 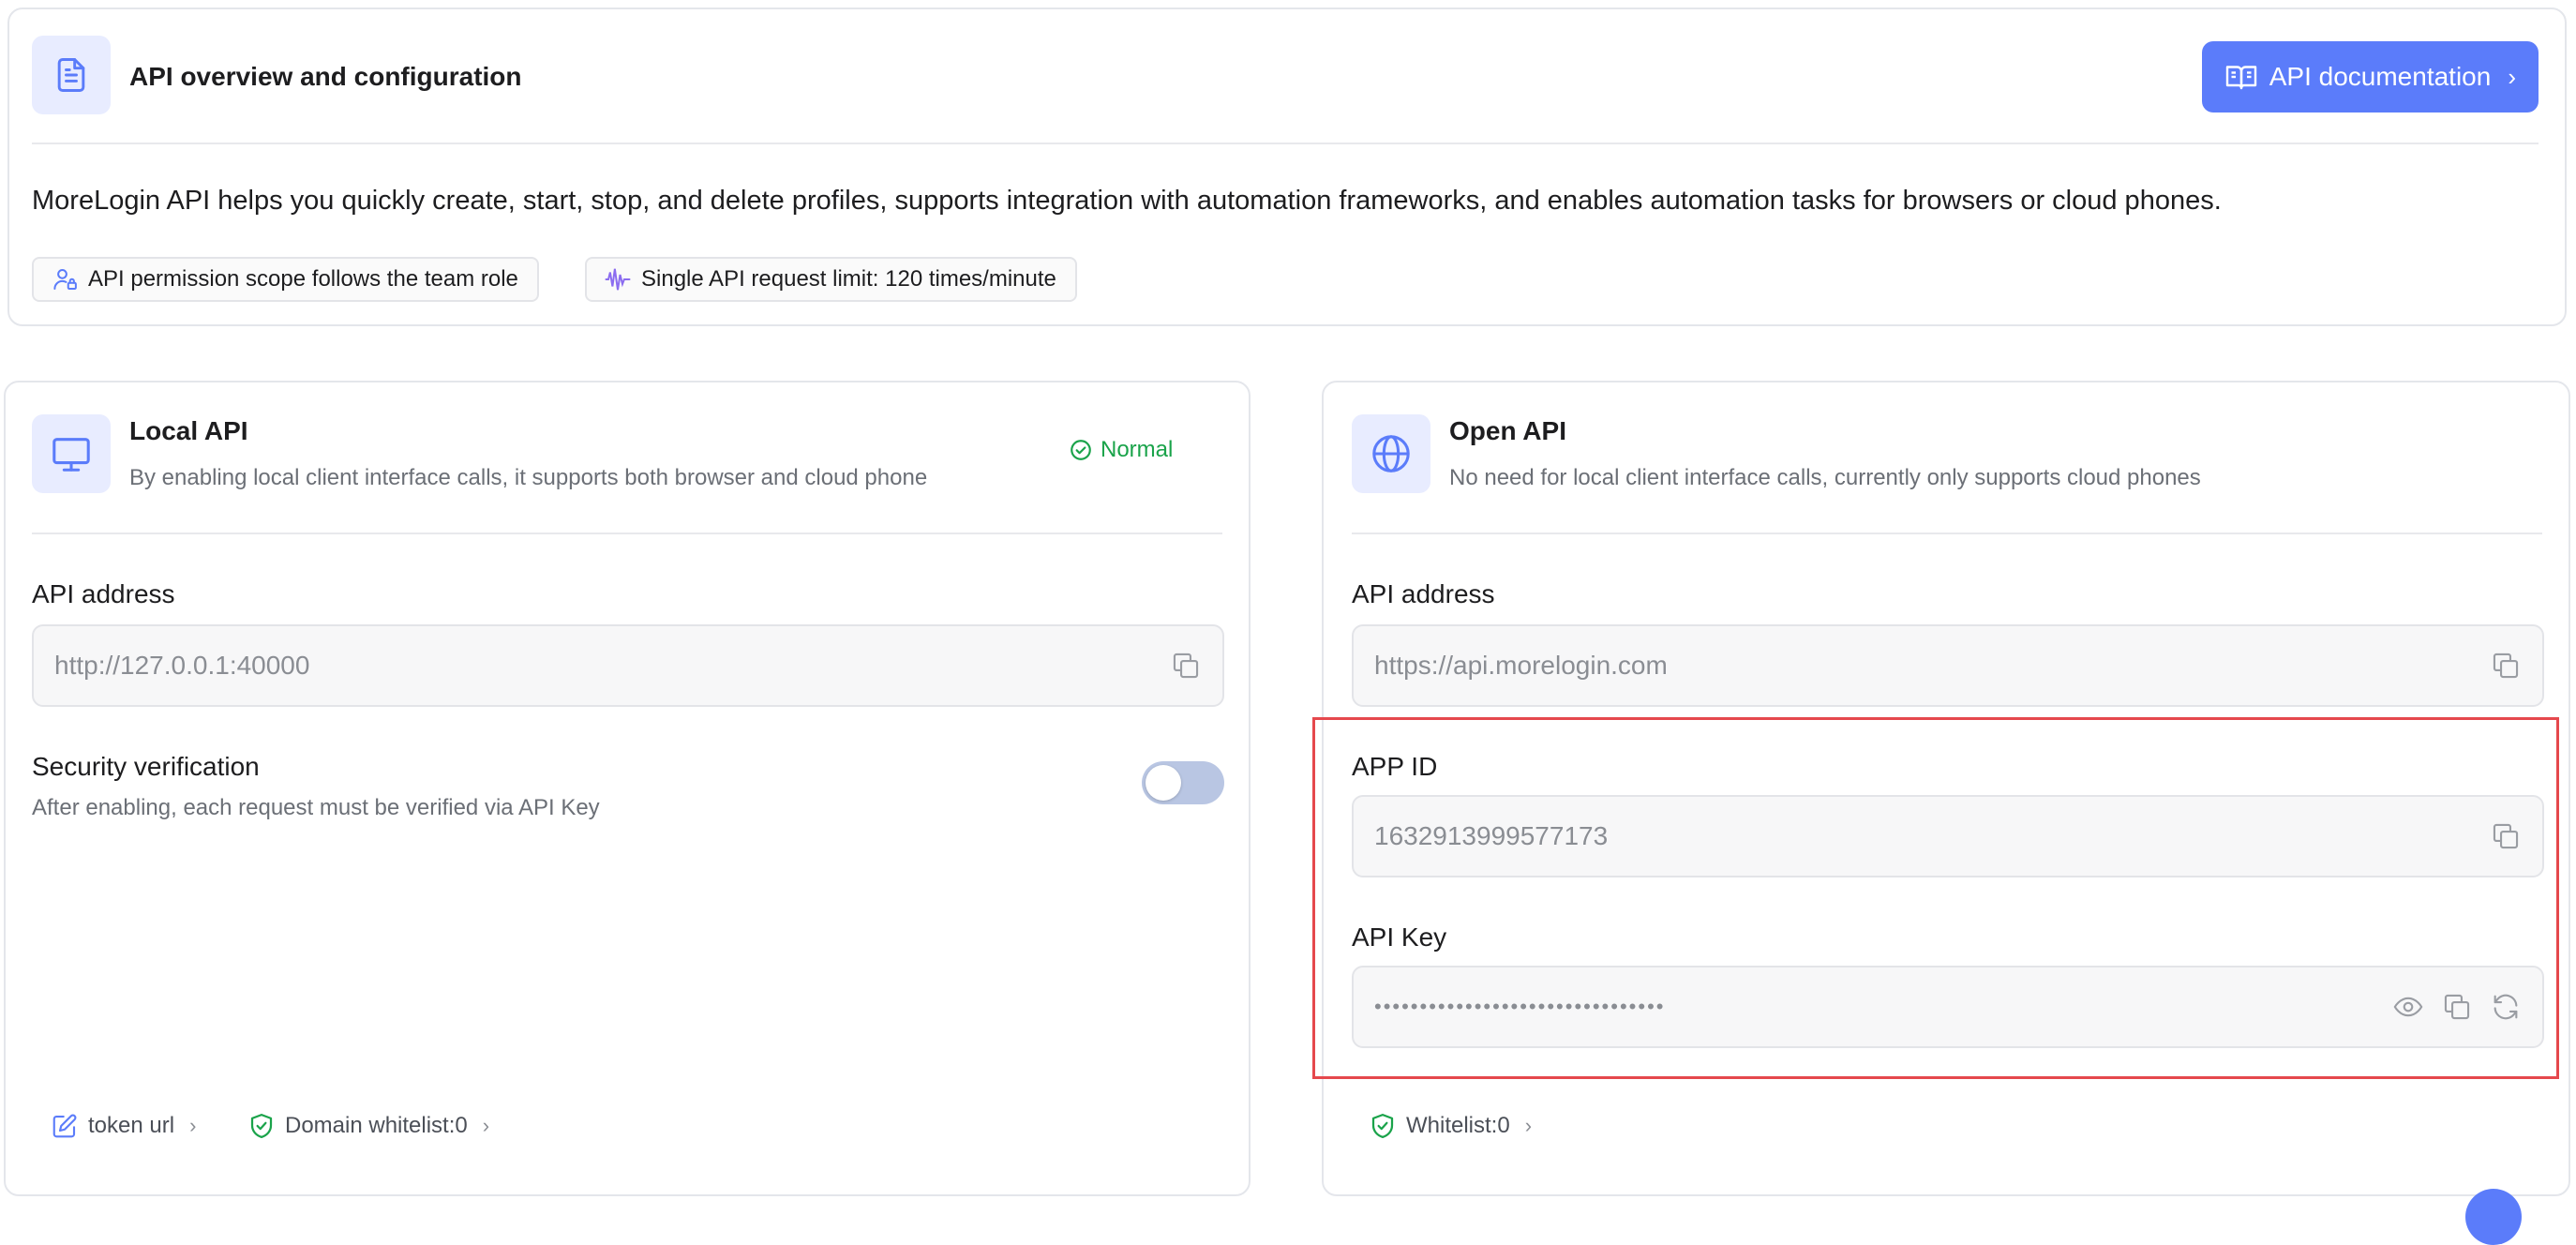 I want to click on monitor-icon, so click(x=71, y=455).